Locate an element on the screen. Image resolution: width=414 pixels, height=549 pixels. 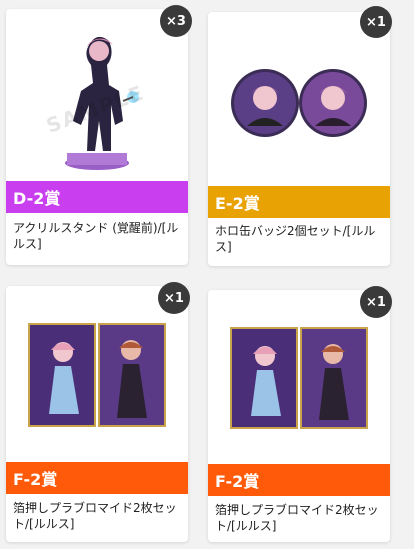
prize-label-bar: D-2賞 is located at coordinates (97, 197).